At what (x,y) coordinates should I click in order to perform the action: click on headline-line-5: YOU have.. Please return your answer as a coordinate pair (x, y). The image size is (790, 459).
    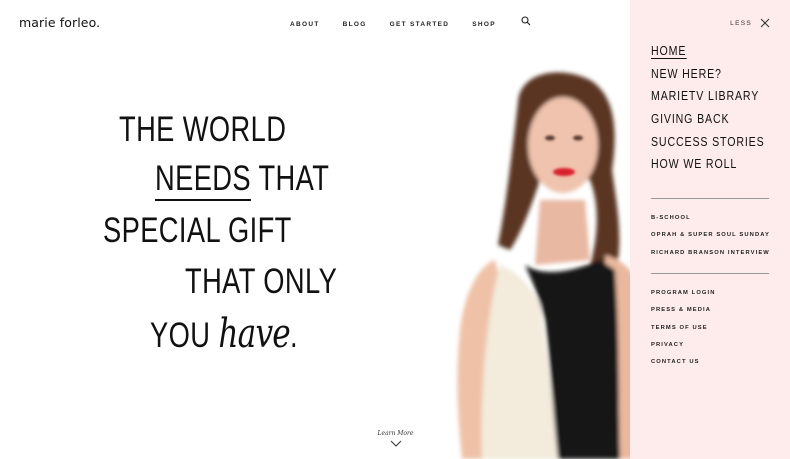
    Looking at the image, I should click on (224, 334).